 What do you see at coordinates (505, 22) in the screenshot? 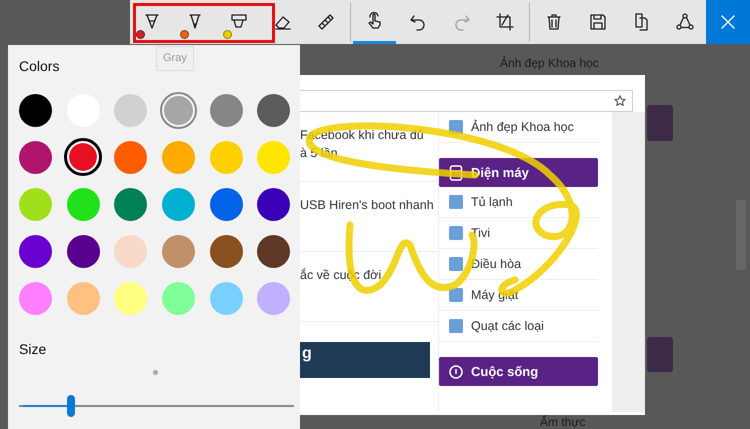
I see `crop-icon` at bounding box center [505, 22].